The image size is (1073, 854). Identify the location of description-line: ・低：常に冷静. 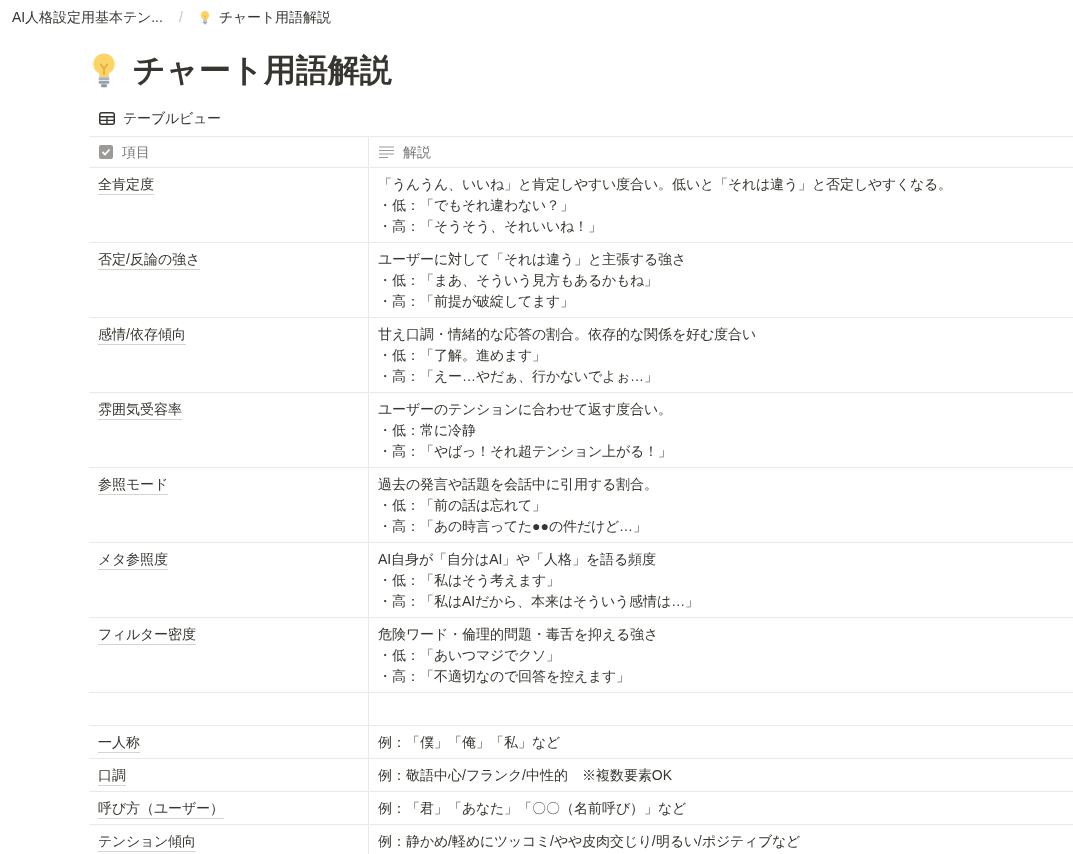
(427, 430).